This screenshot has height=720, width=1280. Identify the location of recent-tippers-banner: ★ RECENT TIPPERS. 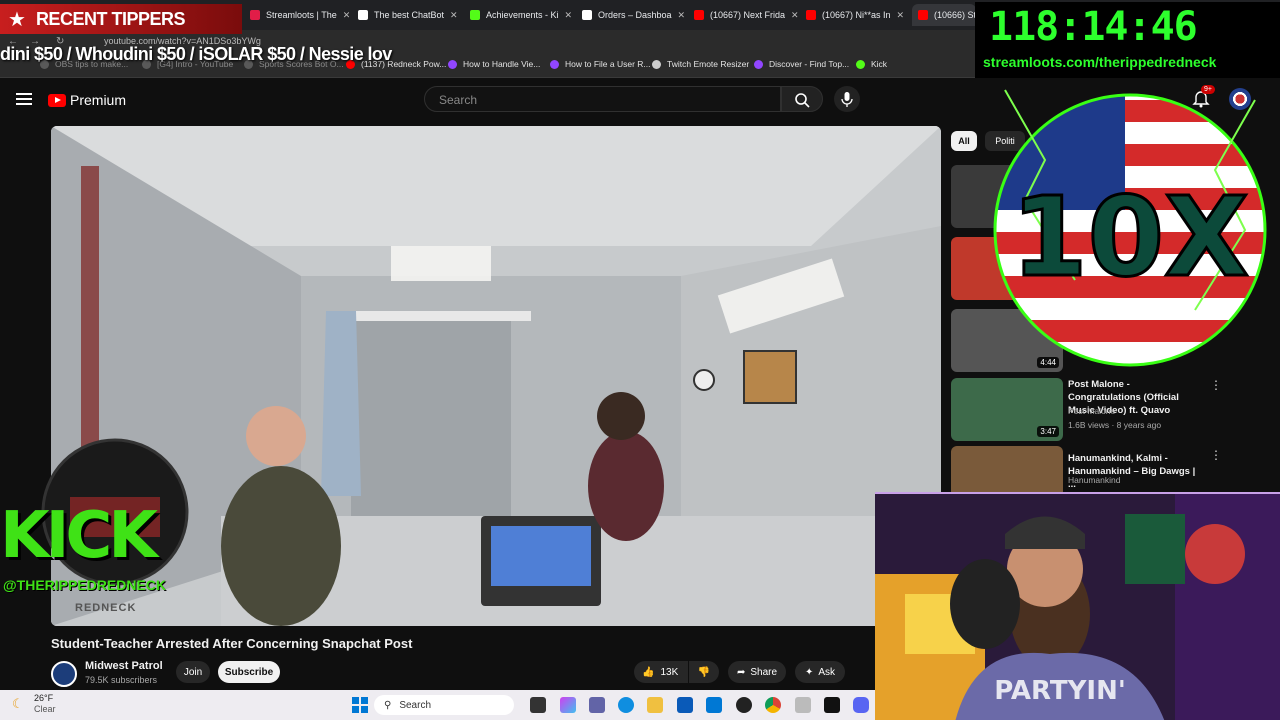
(121, 19).